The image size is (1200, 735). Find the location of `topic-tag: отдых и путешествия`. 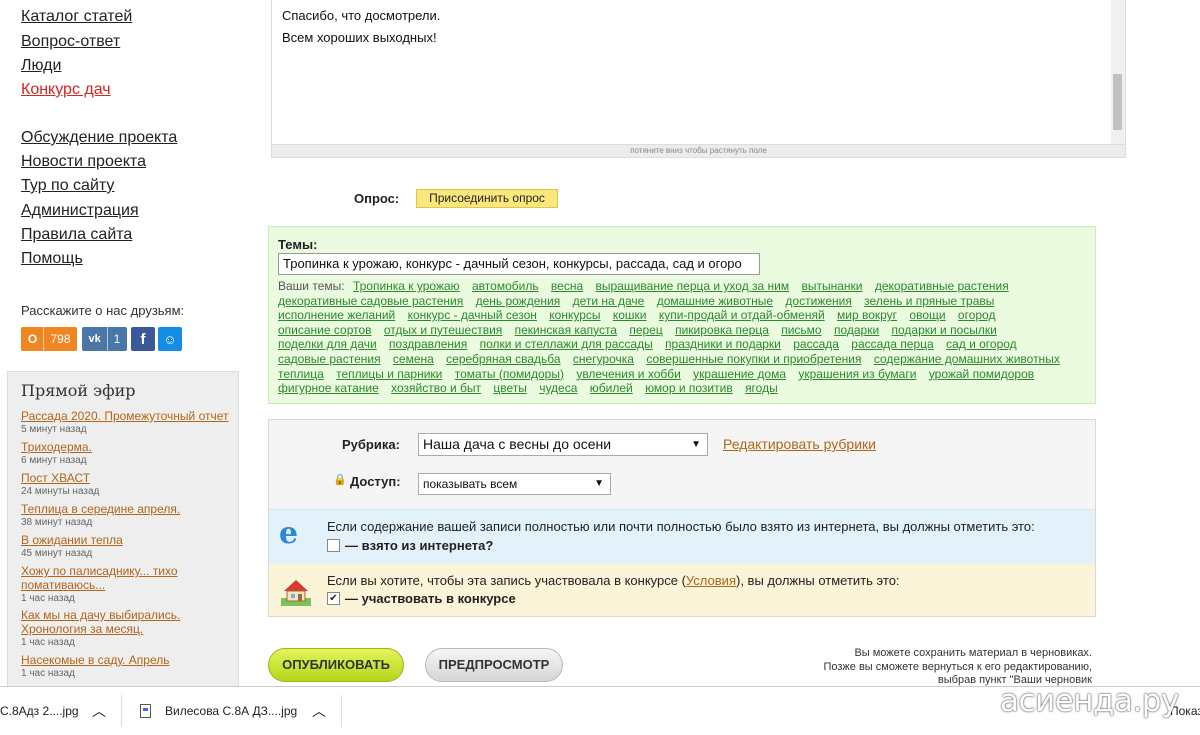

topic-tag: отдых и путешествия is located at coordinates (443, 330).